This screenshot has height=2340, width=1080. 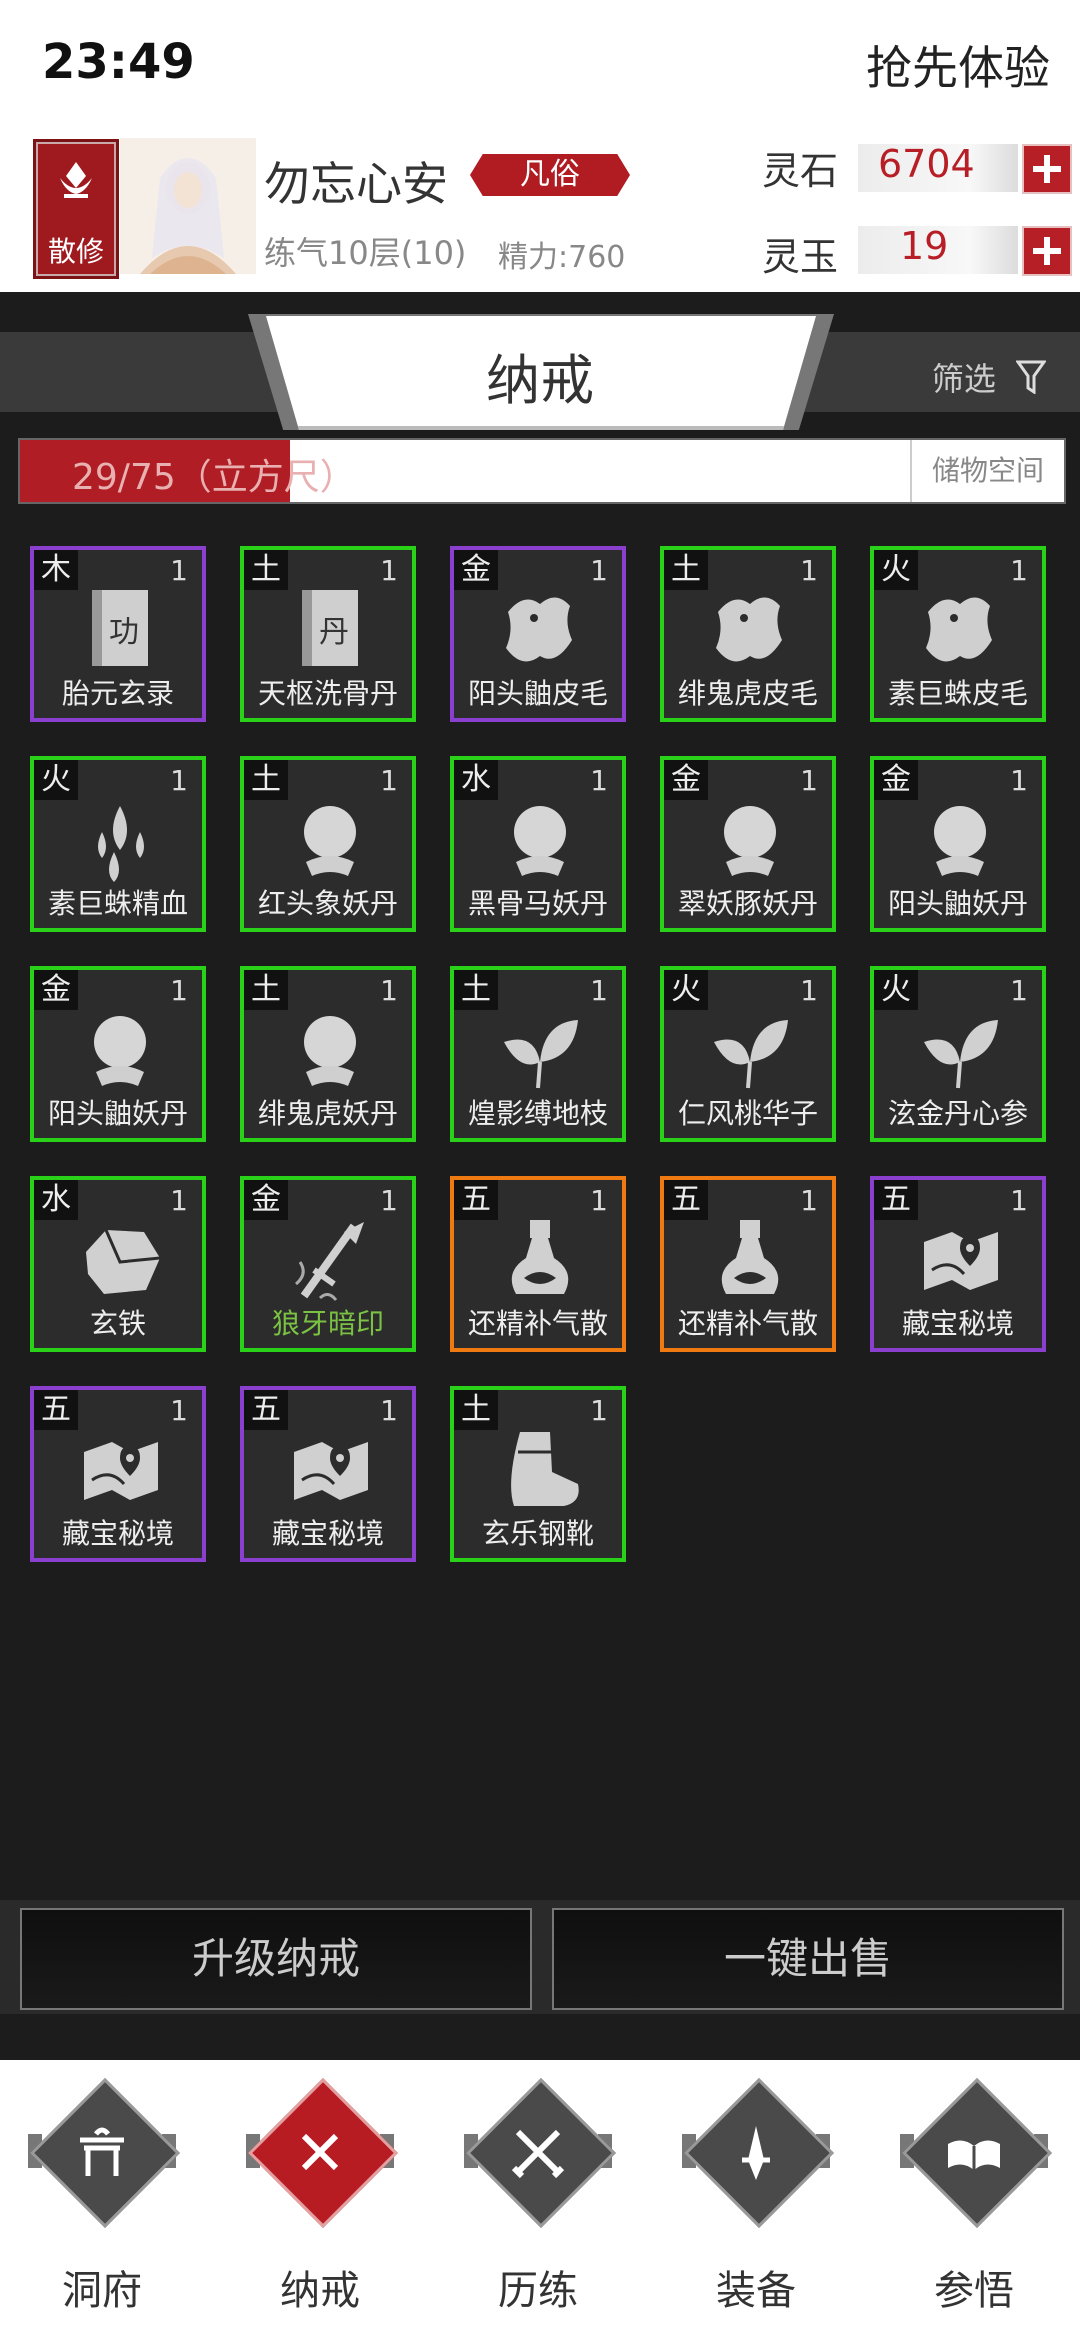 What do you see at coordinates (1031, 377) in the screenshot?
I see `filter-icon` at bounding box center [1031, 377].